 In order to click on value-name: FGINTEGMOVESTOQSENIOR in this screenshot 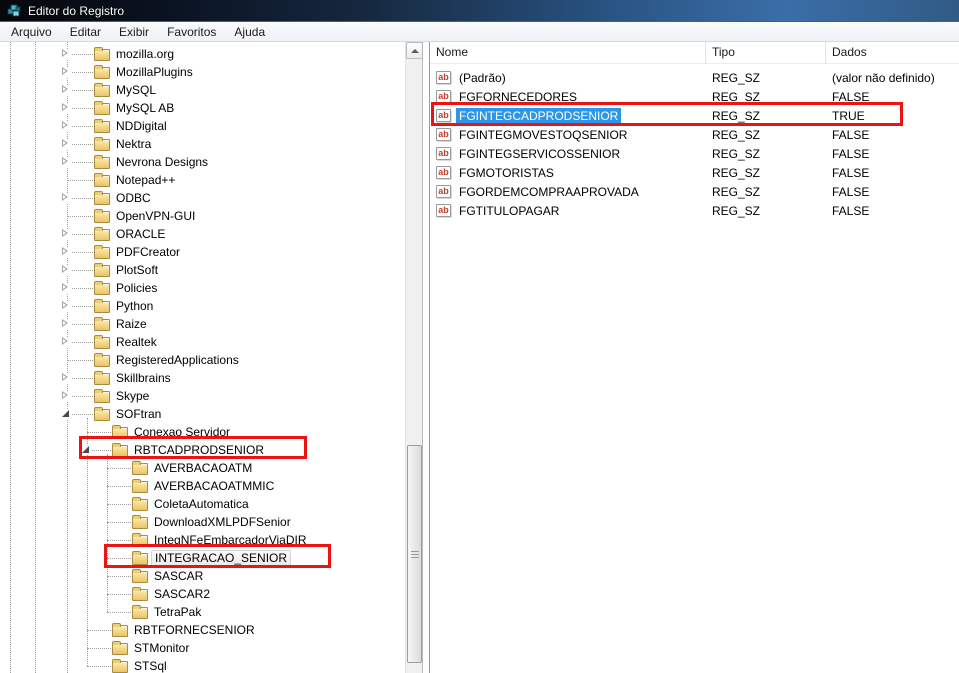, I will do `click(543, 135)`.